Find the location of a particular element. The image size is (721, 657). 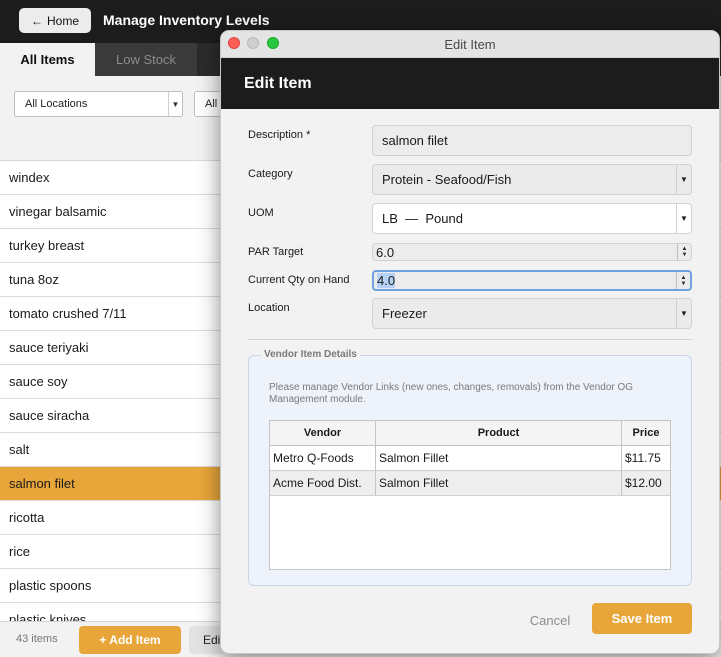

column-header-price: Price is located at coordinates (646, 433).